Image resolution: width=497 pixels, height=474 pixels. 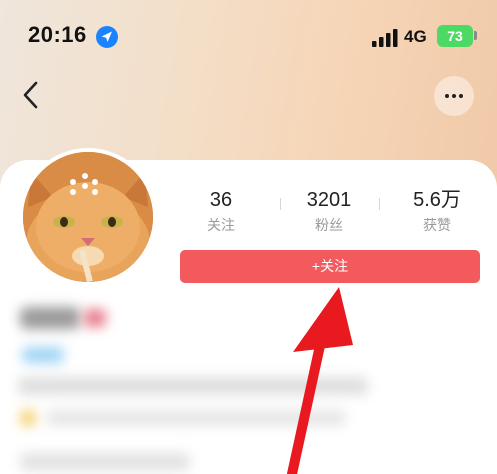 I want to click on stat-likes-count: 5.6万, so click(x=437, y=200).